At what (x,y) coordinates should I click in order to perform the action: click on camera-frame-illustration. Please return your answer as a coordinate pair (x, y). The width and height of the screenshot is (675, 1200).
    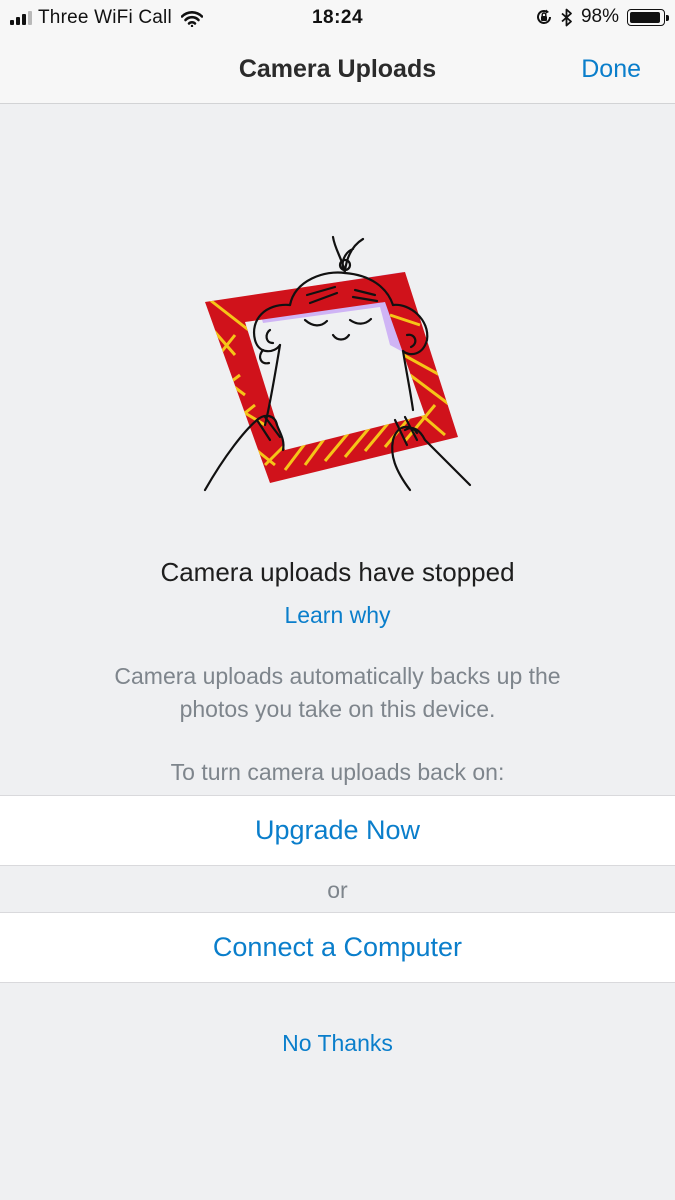
    Looking at the image, I should click on (337, 363).